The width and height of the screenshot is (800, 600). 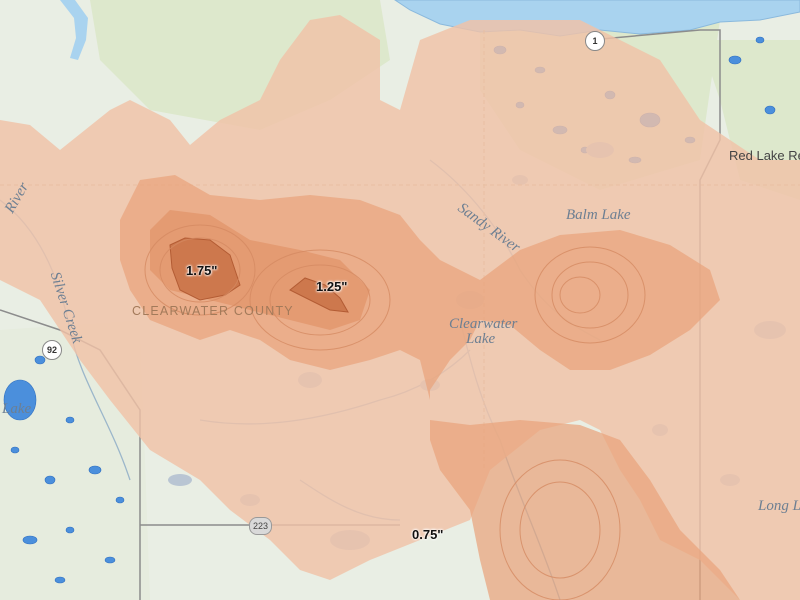 I want to click on hwy-1-shield: 1, so click(x=595, y=41).